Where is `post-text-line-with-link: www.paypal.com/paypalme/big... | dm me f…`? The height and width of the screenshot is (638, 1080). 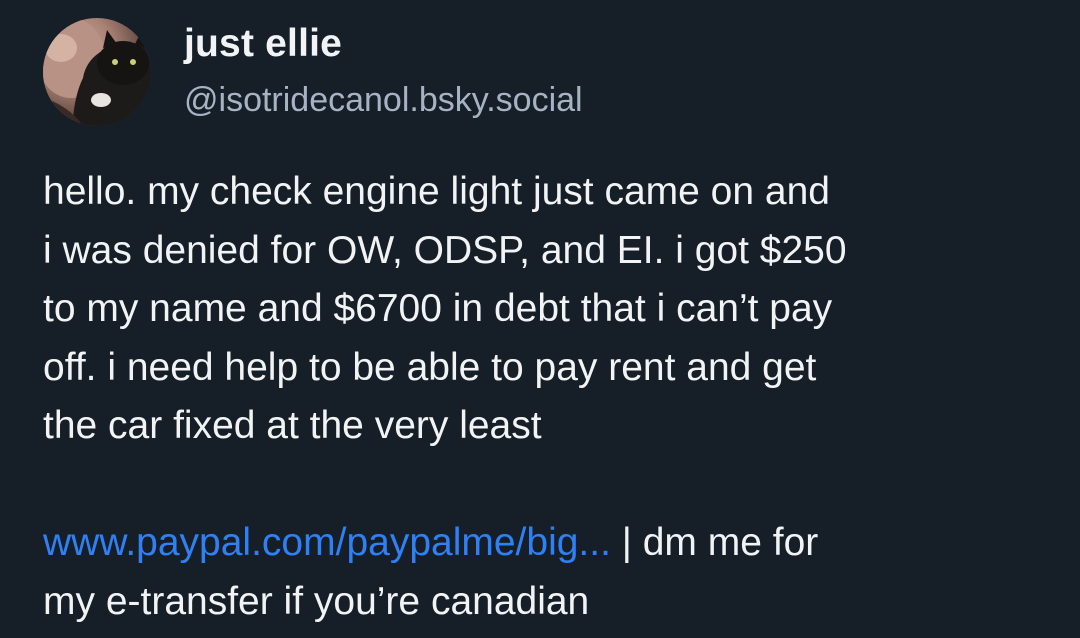 post-text-line-with-link: www.paypal.com/paypalme/big... | dm me f… is located at coordinates (543, 543).